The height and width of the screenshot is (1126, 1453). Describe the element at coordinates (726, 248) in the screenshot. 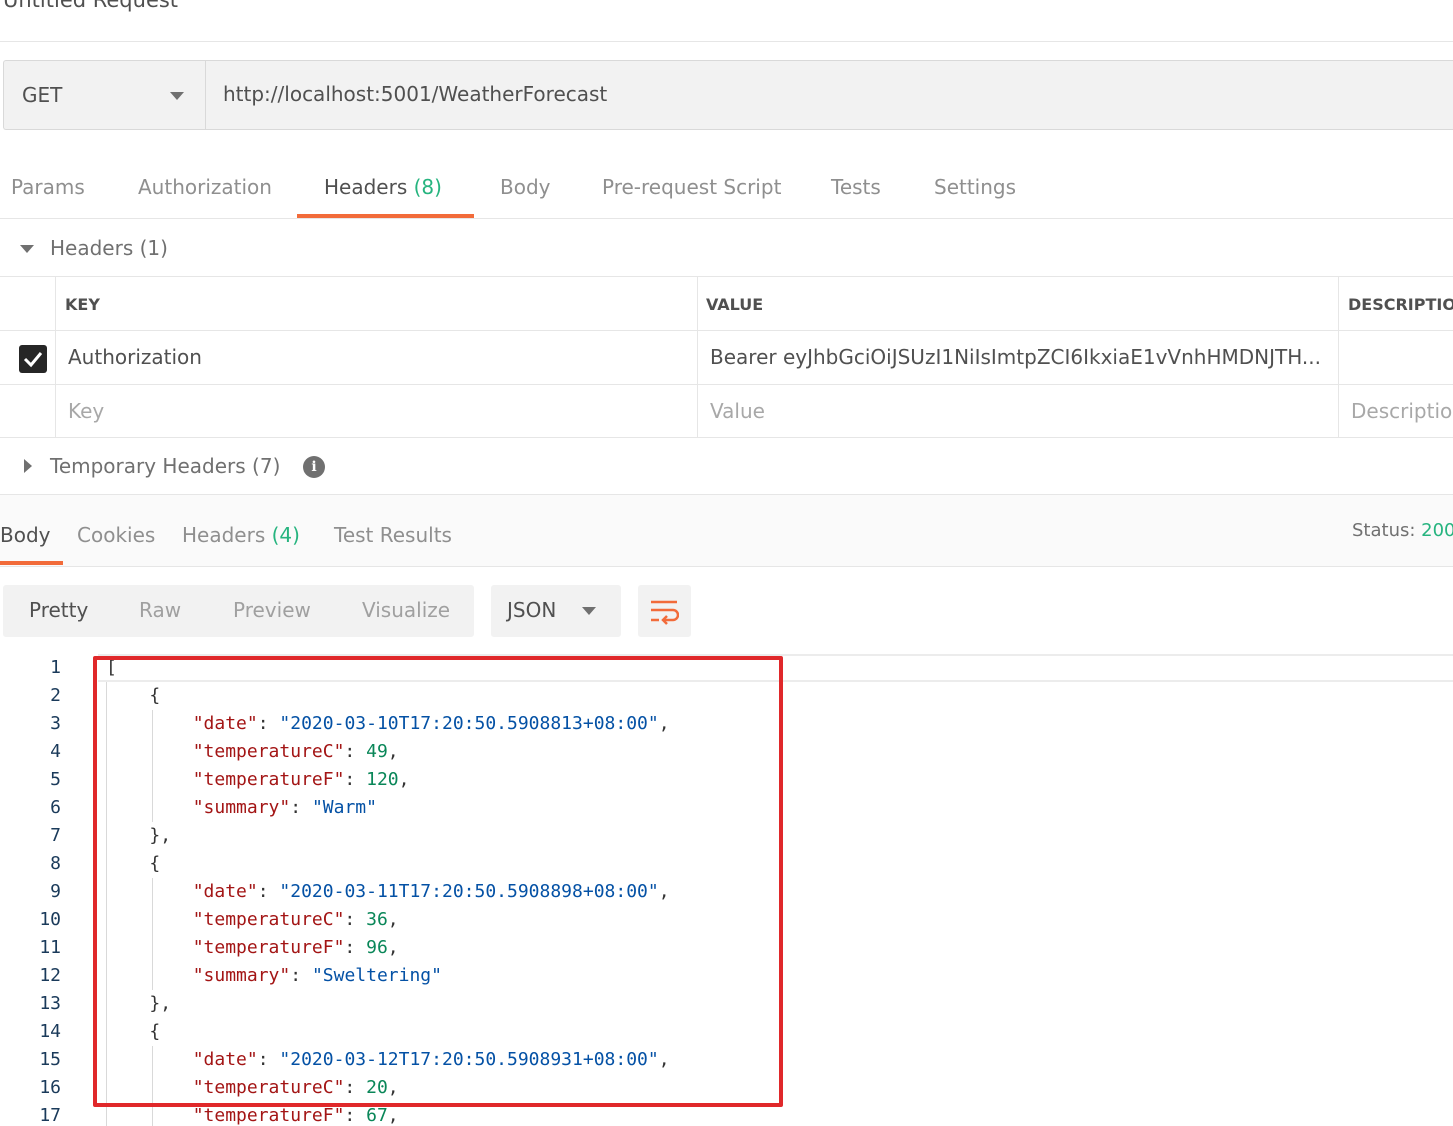

I see `headers-section-toggle: Headers (1)` at that location.